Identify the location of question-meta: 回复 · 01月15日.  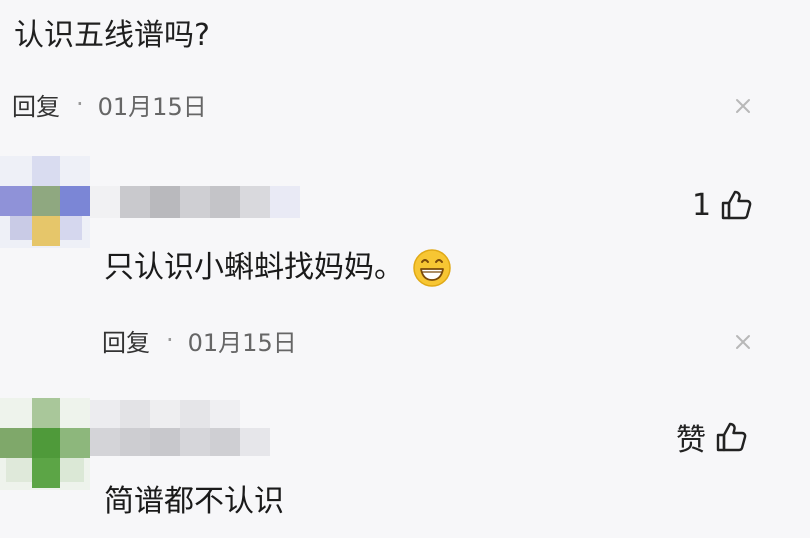
(109, 104).